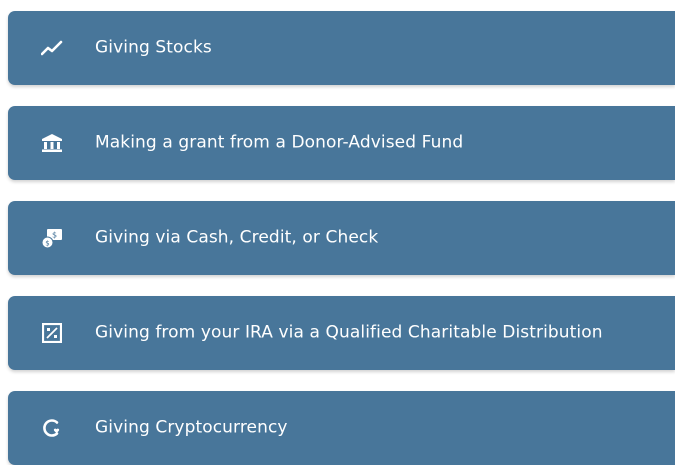  What do you see at coordinates (279, 142) in the screenshot?
I see `giving-option-label: Making a grant from a Donor-Advised Fund` at bounding box center [279, 142].